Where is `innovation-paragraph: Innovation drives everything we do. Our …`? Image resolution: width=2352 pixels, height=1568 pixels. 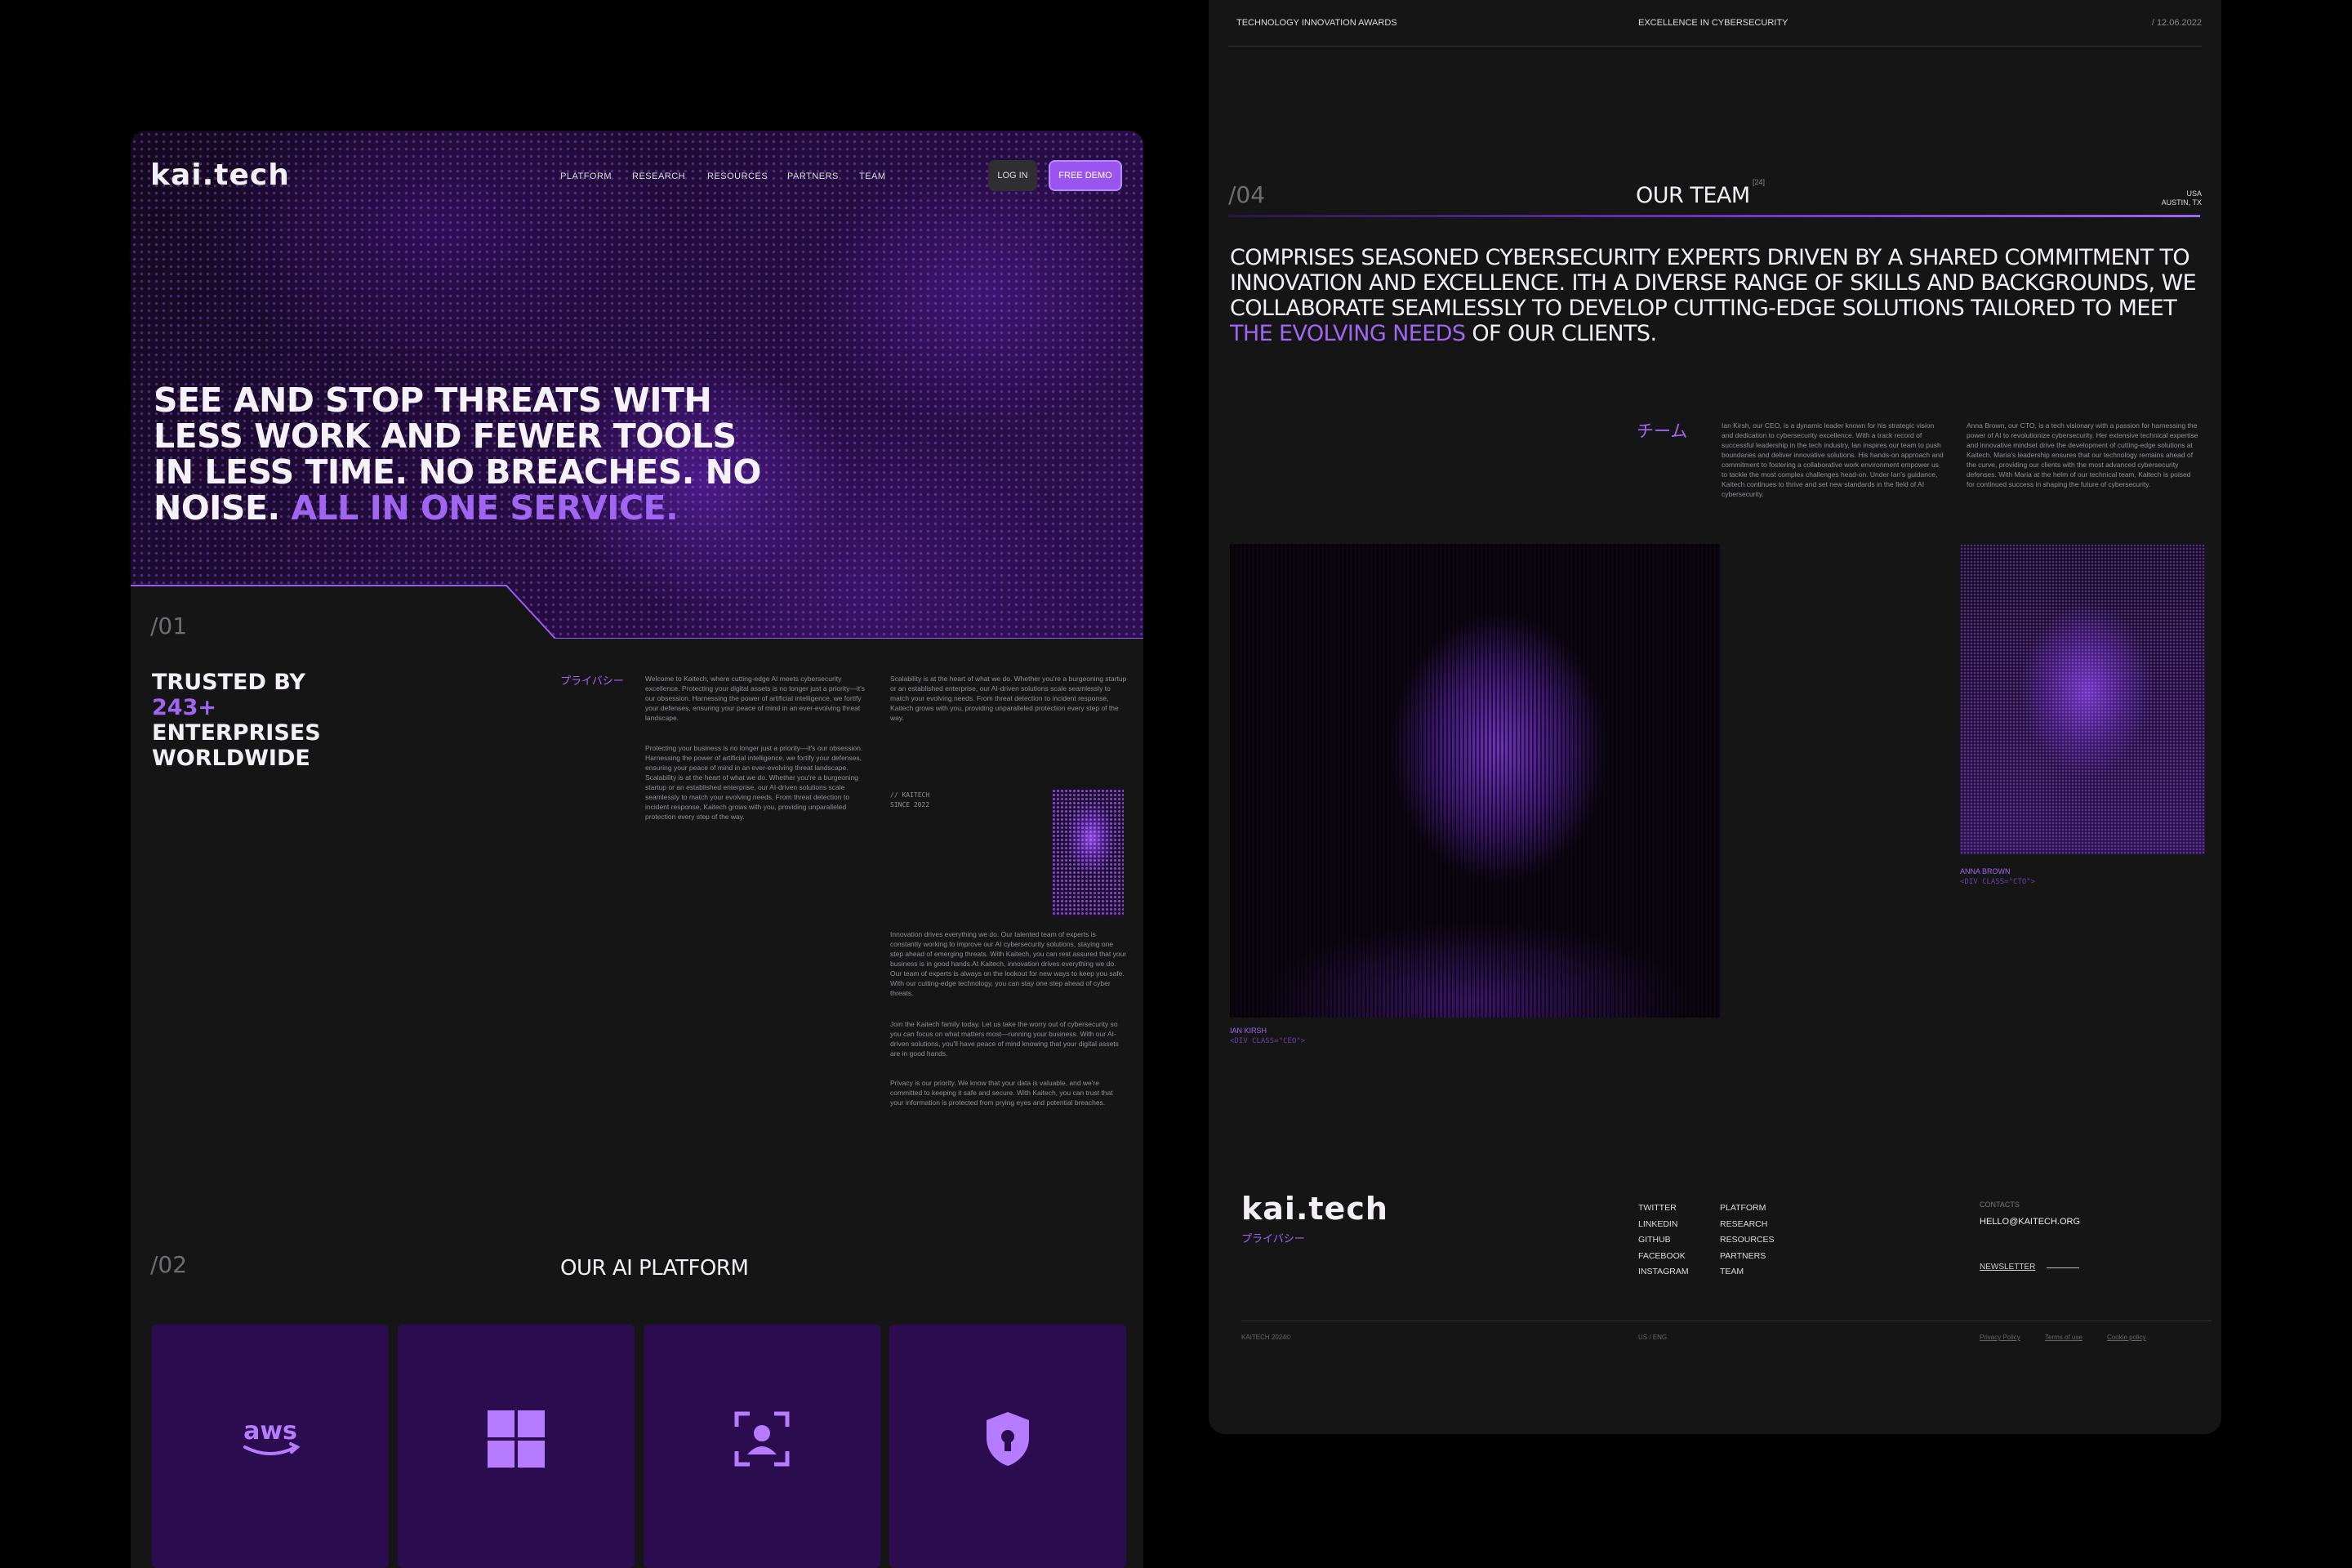
innovation-paragraph: Innovation drives everything we do. Our … is located at coordinates (1008, 963).